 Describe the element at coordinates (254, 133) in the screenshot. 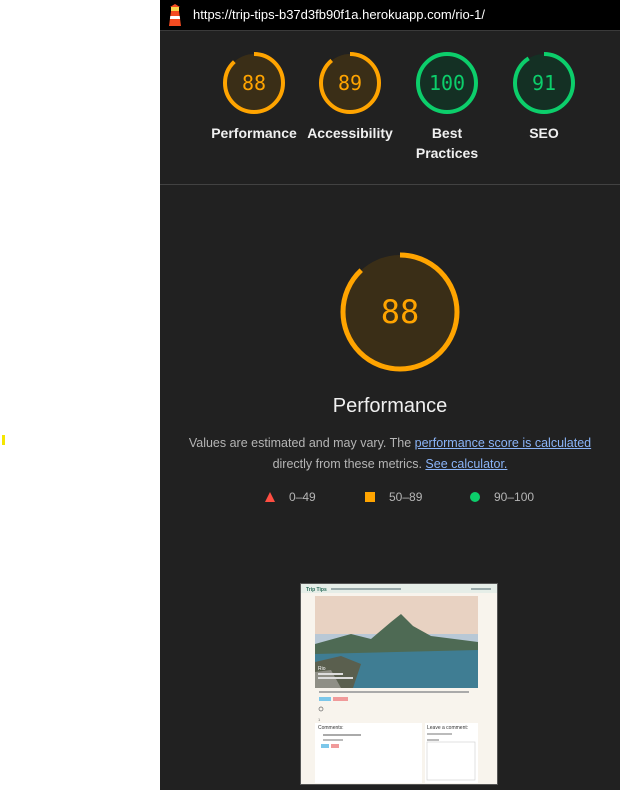

I see `gauge-label: Performance` at that location.